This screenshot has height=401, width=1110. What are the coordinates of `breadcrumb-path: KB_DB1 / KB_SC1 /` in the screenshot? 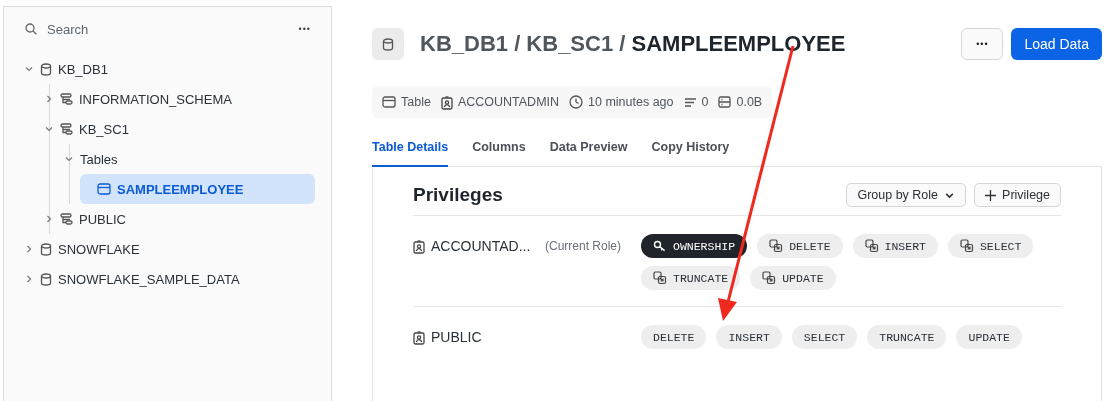 It's located at (523, 44).